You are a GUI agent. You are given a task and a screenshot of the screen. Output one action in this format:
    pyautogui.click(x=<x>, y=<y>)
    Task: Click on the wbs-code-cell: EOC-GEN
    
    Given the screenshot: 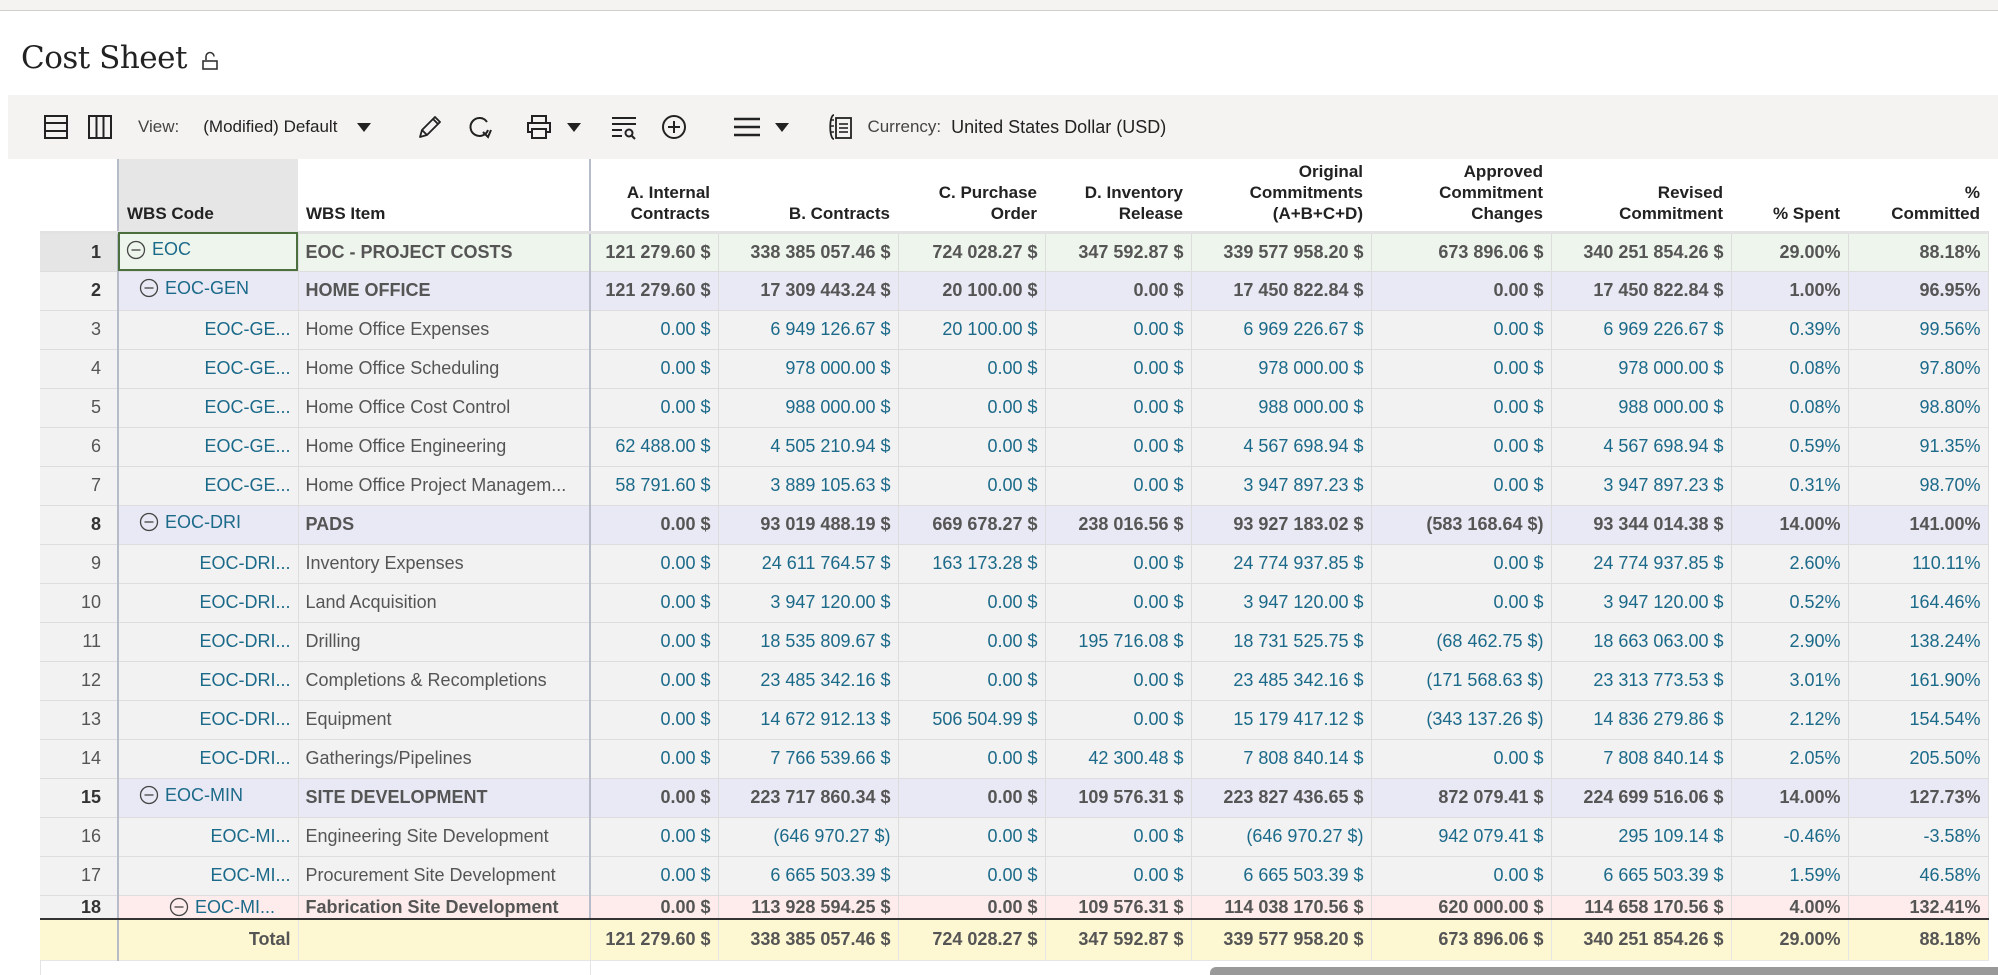 What is the action you would take?
    pyautogui.click(x=208, y=291)
    